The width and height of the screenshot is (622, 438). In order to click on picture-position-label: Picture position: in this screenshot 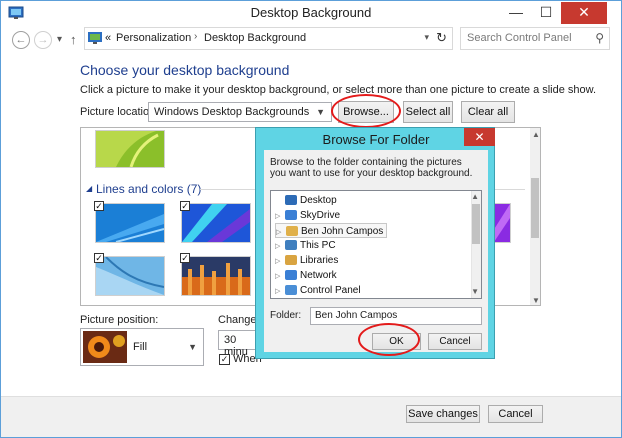, I will do `click(119, 320)`.